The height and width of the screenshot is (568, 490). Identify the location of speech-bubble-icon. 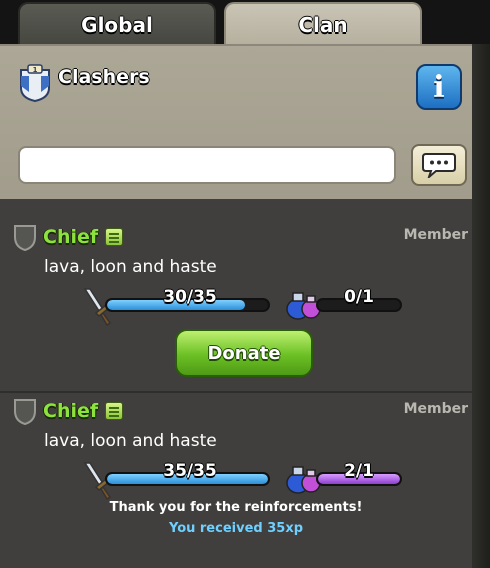
(439, 165).